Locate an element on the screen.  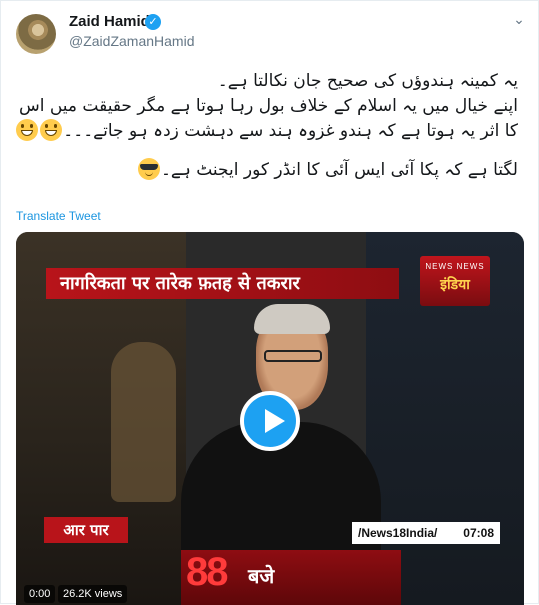
show-time-text: बजे is located at coordinates (261, 576).